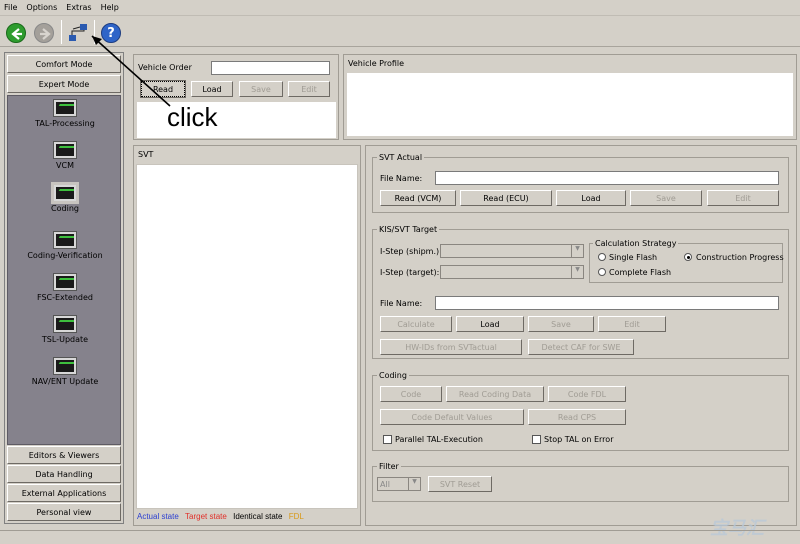  What do you see at coordinates (158, 516) in the screenshot?
I see `legend-actual: Actual state` at bounding box center [158, 516].